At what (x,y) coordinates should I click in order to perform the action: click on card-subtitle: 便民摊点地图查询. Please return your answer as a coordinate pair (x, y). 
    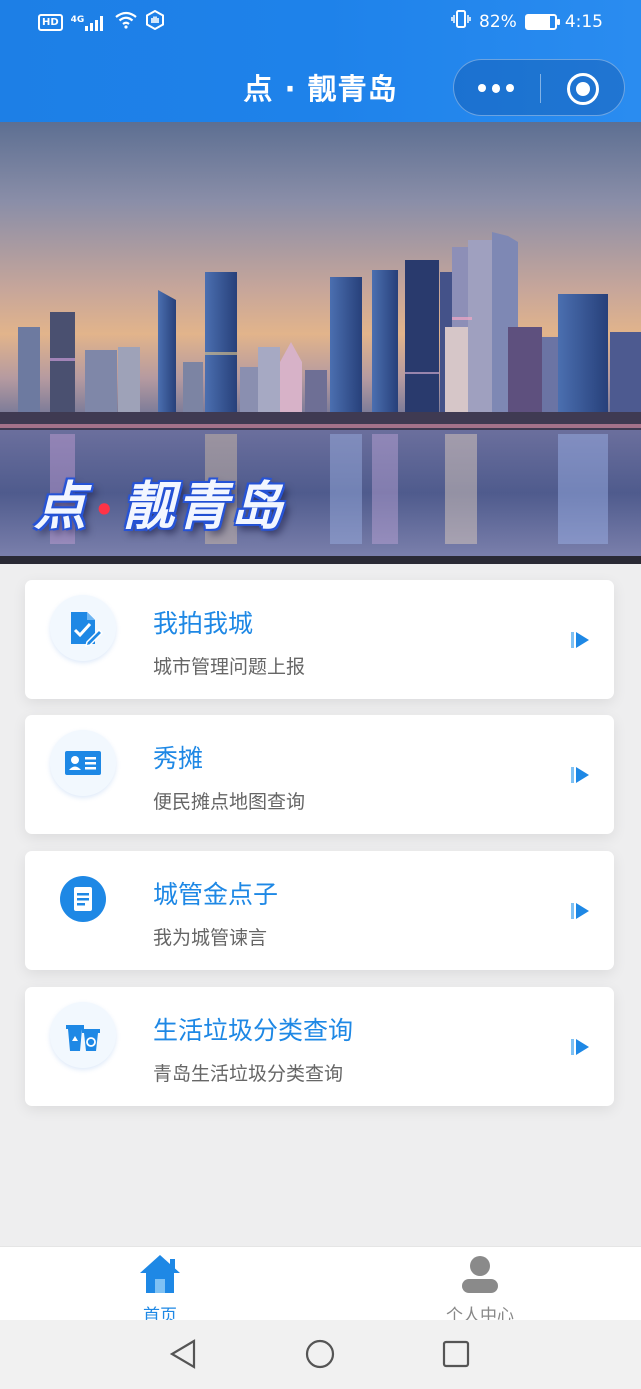
    Looking at the image, I should click on (229, 802).